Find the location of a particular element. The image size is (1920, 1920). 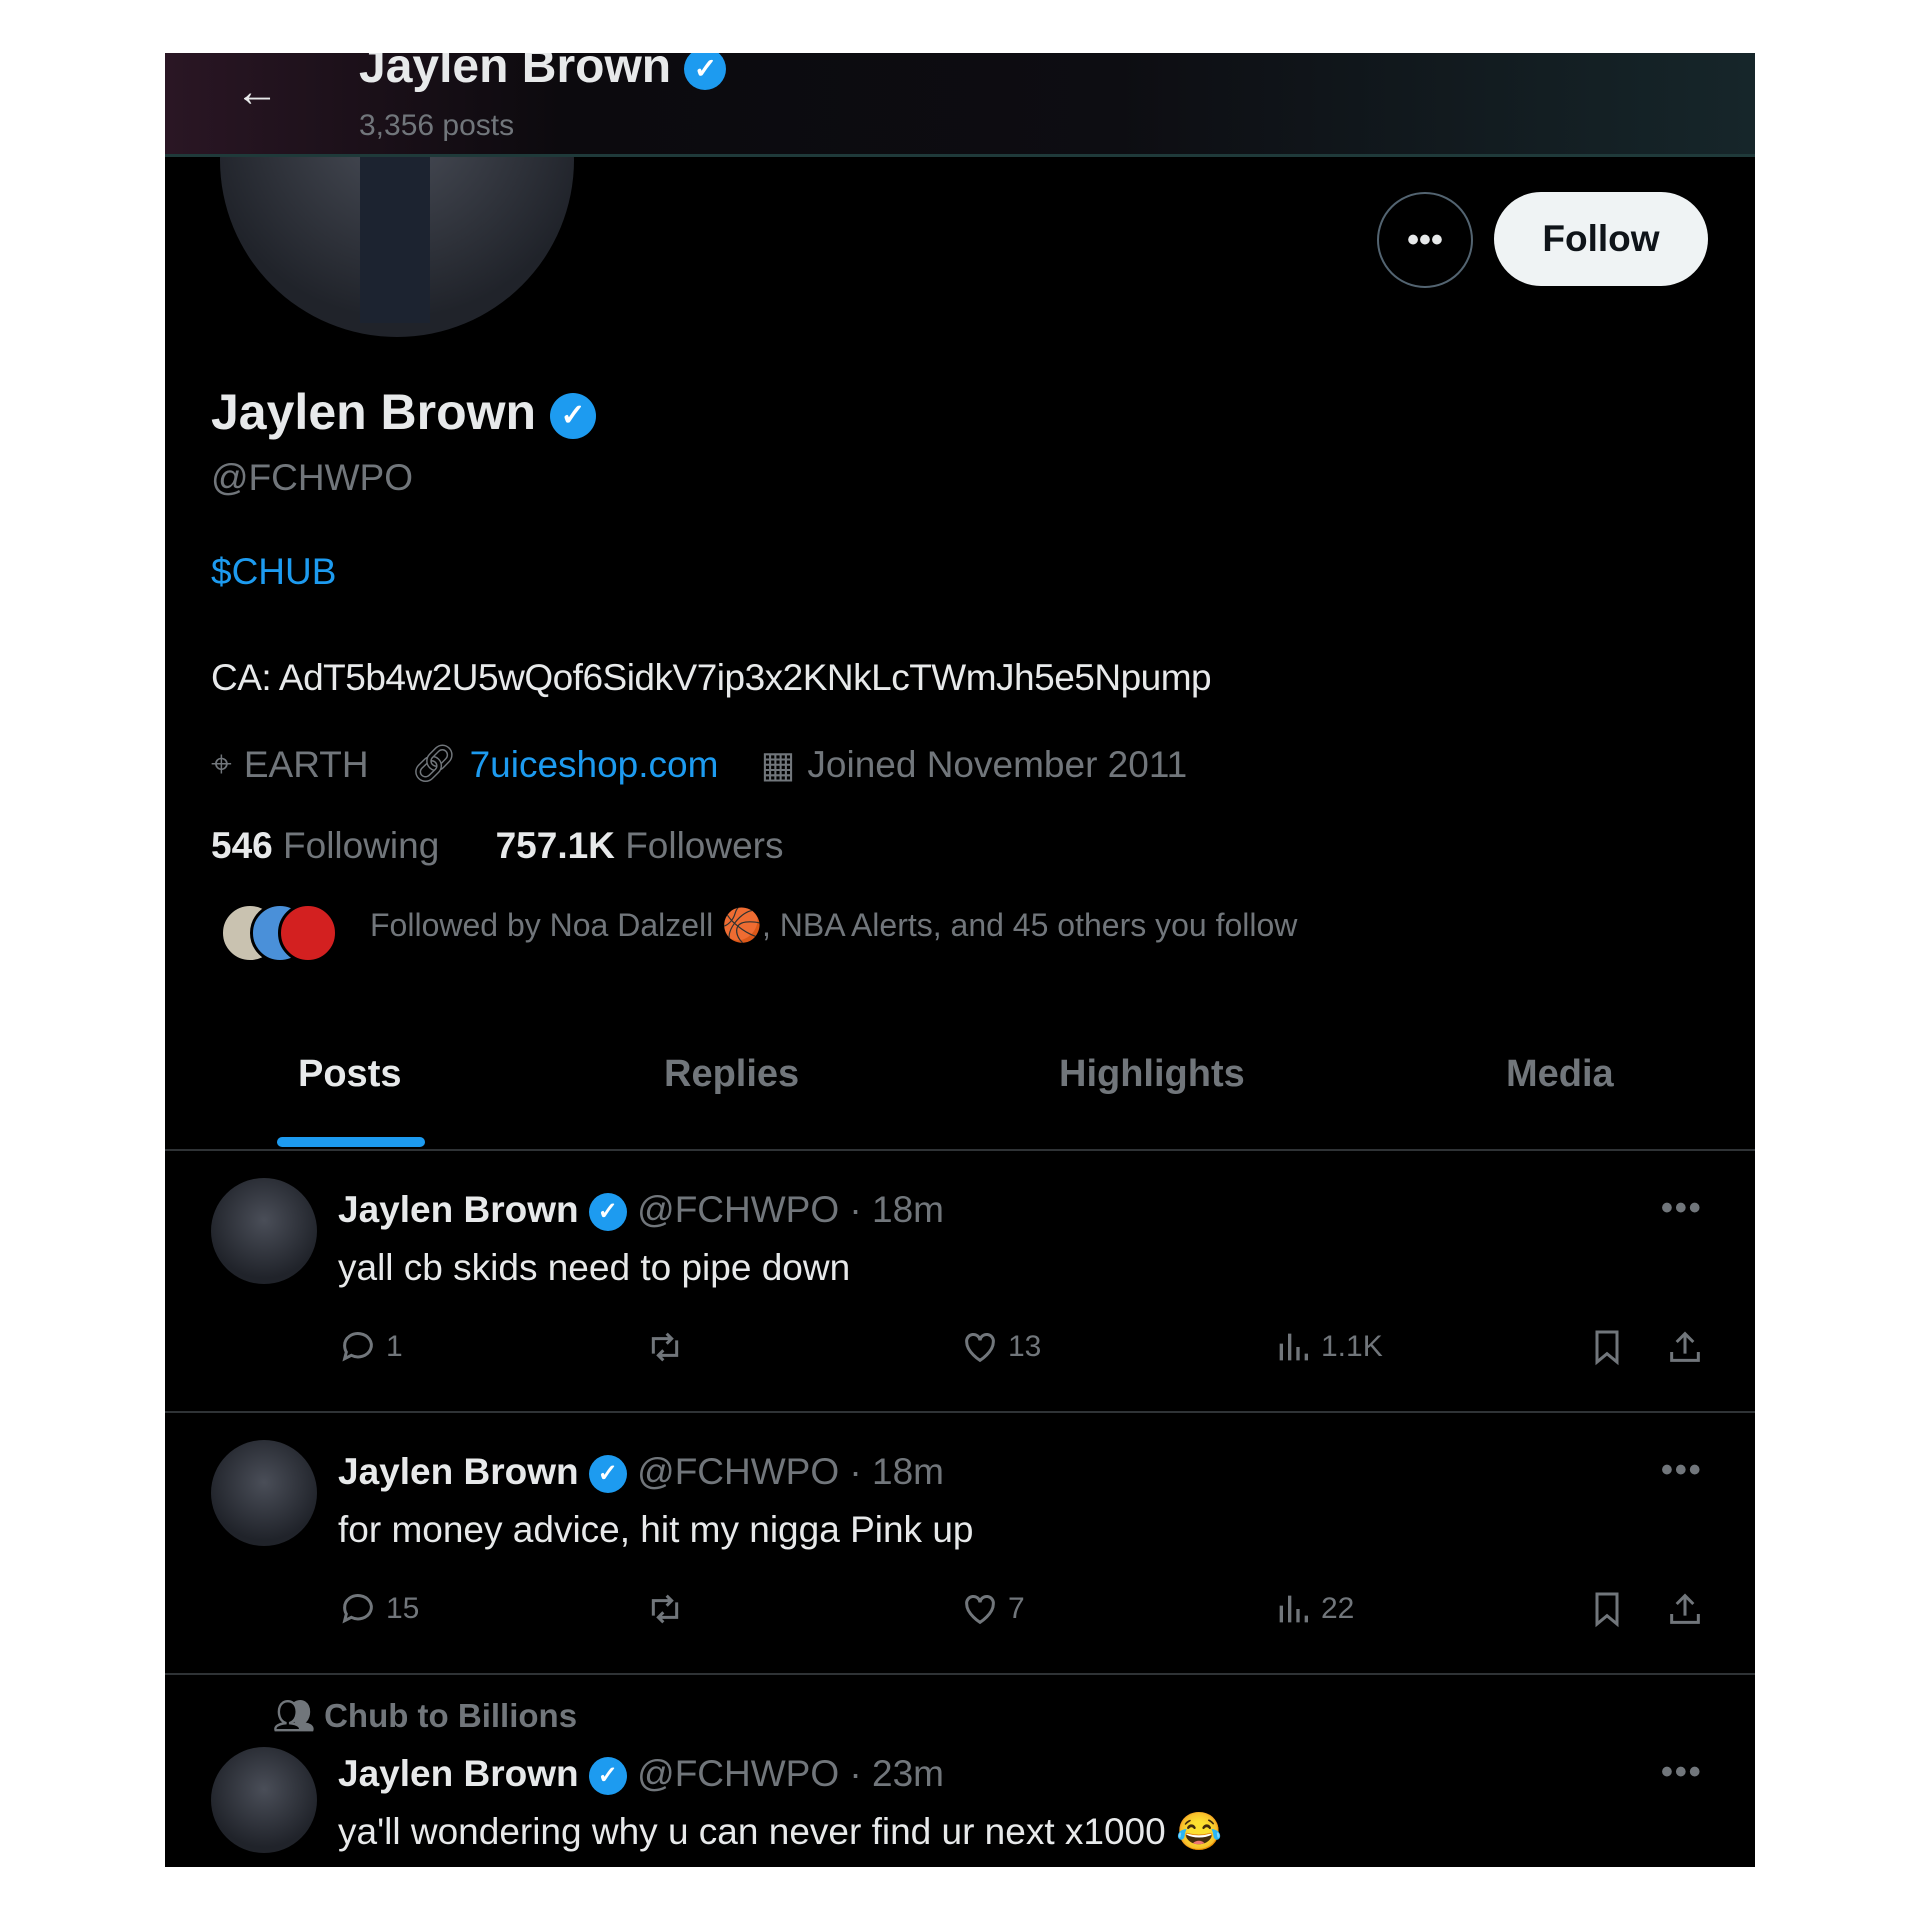

location-icon: ⌖ is located at coordinates (221, 763).